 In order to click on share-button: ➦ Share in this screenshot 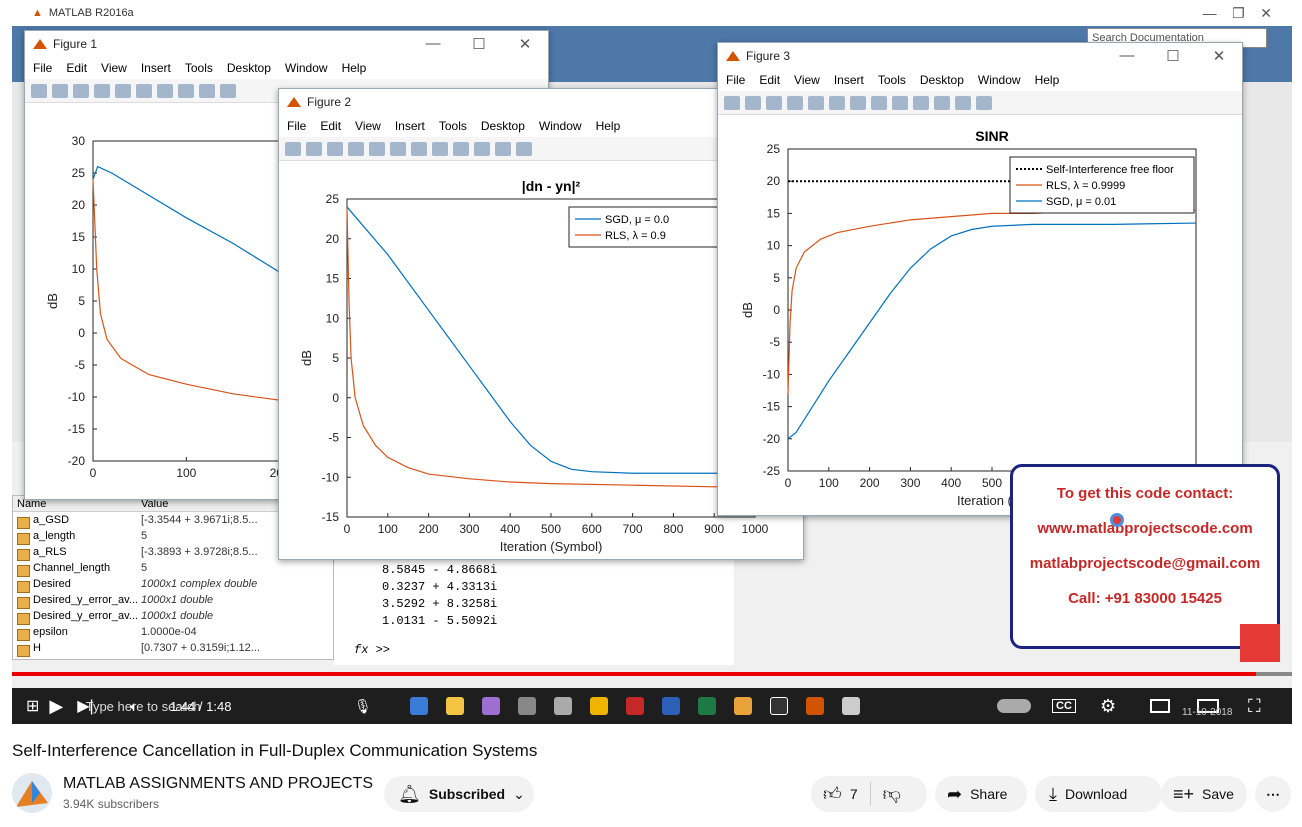, I will do `click(981, 794)`.